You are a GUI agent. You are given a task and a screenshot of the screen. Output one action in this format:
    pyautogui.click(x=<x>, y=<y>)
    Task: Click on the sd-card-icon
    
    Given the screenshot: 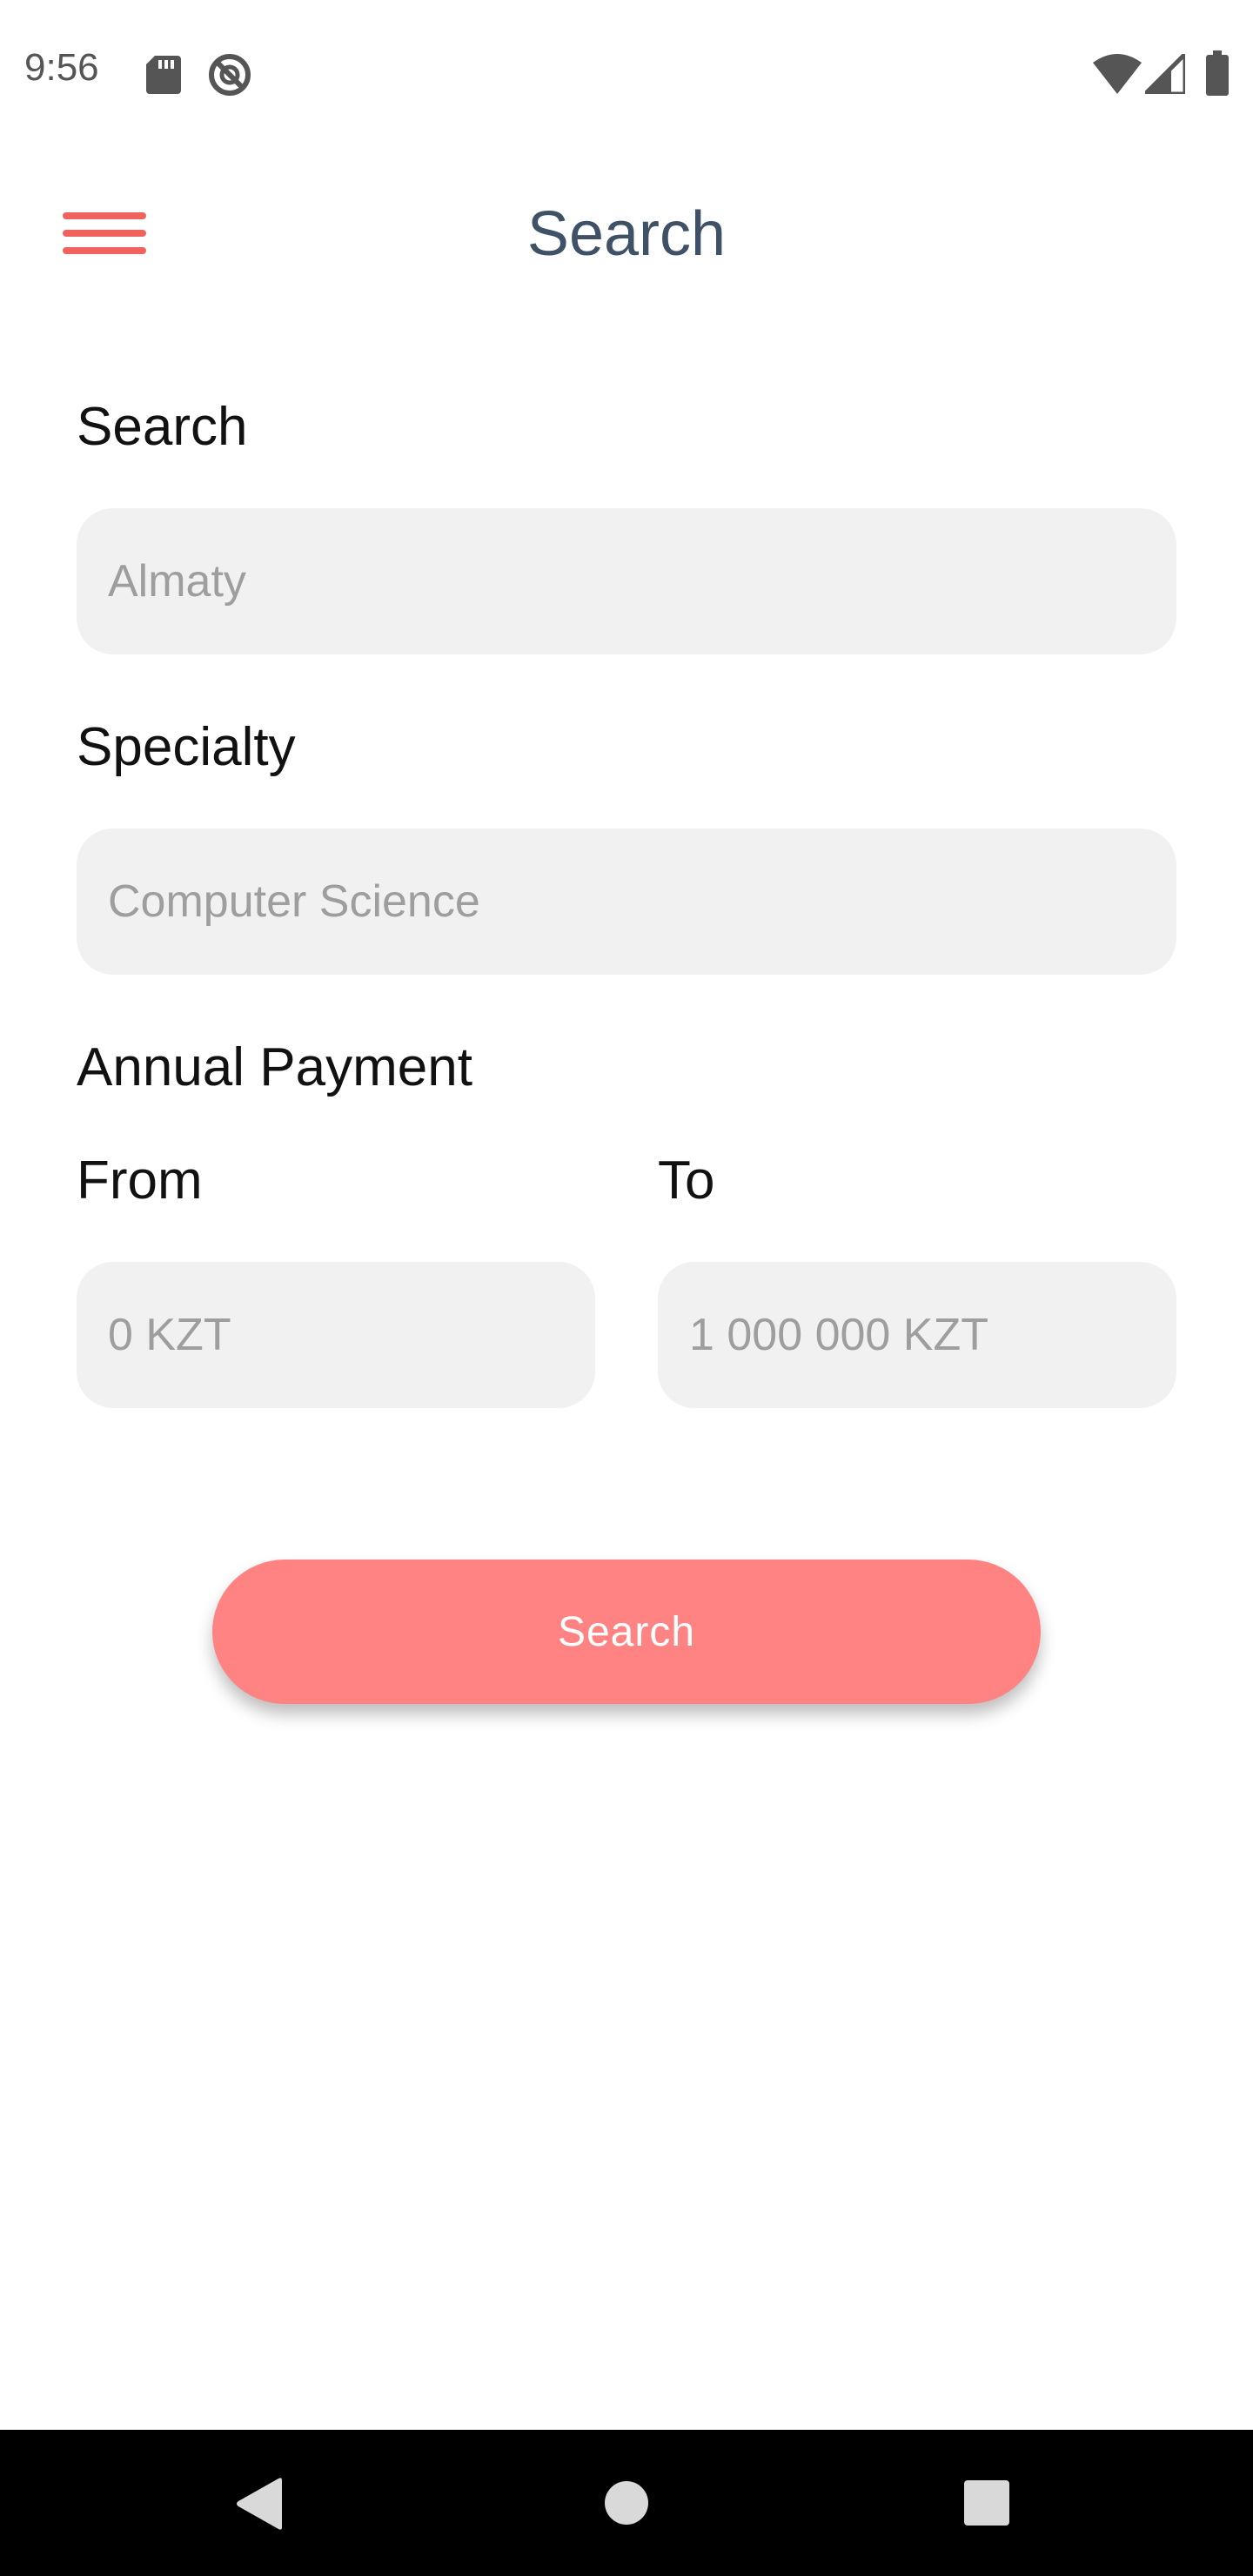 What is the action you would take?
    pyautogui.click(x=163, y=75)
    